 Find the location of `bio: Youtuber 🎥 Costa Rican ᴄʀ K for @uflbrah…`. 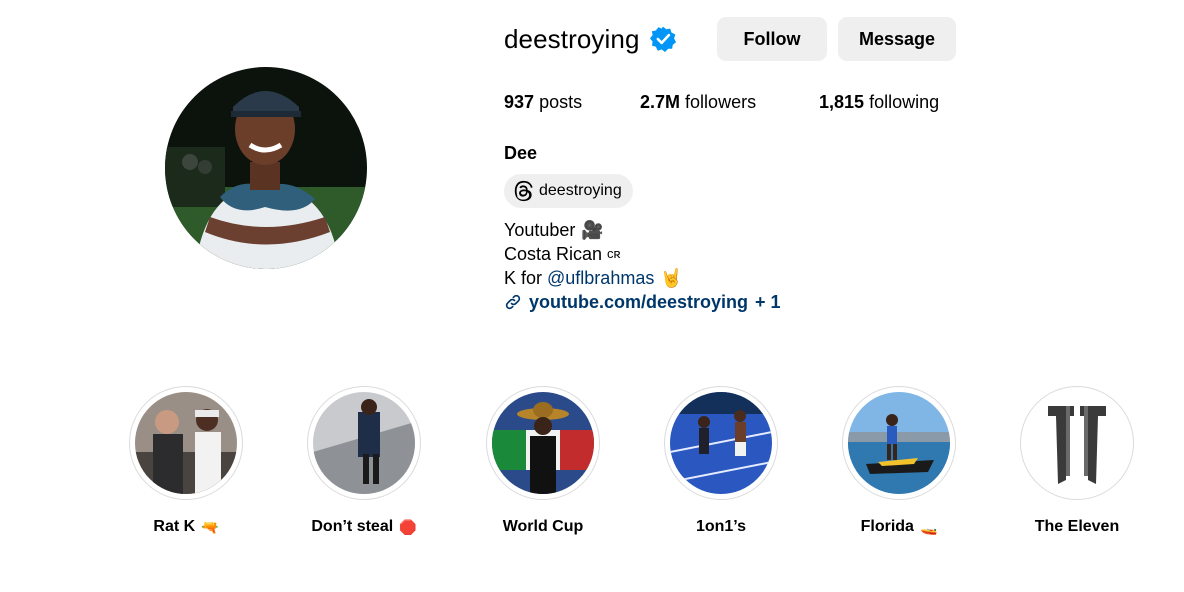

bio: Youtuber 🎥 Costa Rican ᴄʀ K for @uflbrah… is located at coordinates (642, 266).